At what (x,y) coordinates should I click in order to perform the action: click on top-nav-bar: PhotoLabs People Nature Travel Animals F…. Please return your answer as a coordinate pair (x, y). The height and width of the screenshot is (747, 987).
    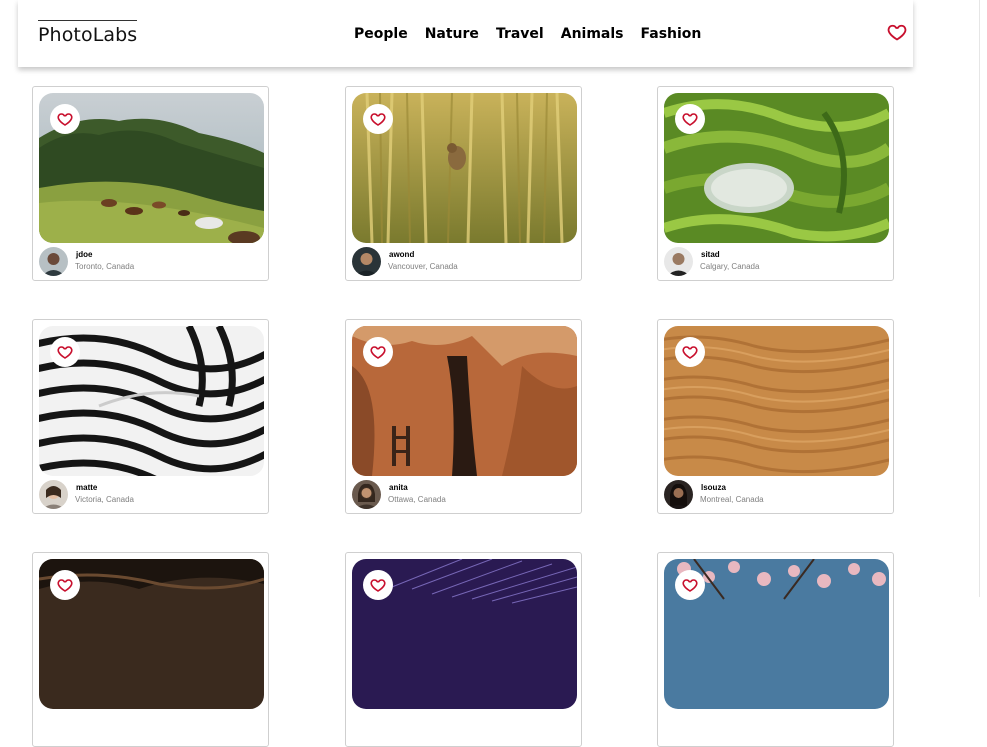
    Looking at the image, I should click on (465, 33).